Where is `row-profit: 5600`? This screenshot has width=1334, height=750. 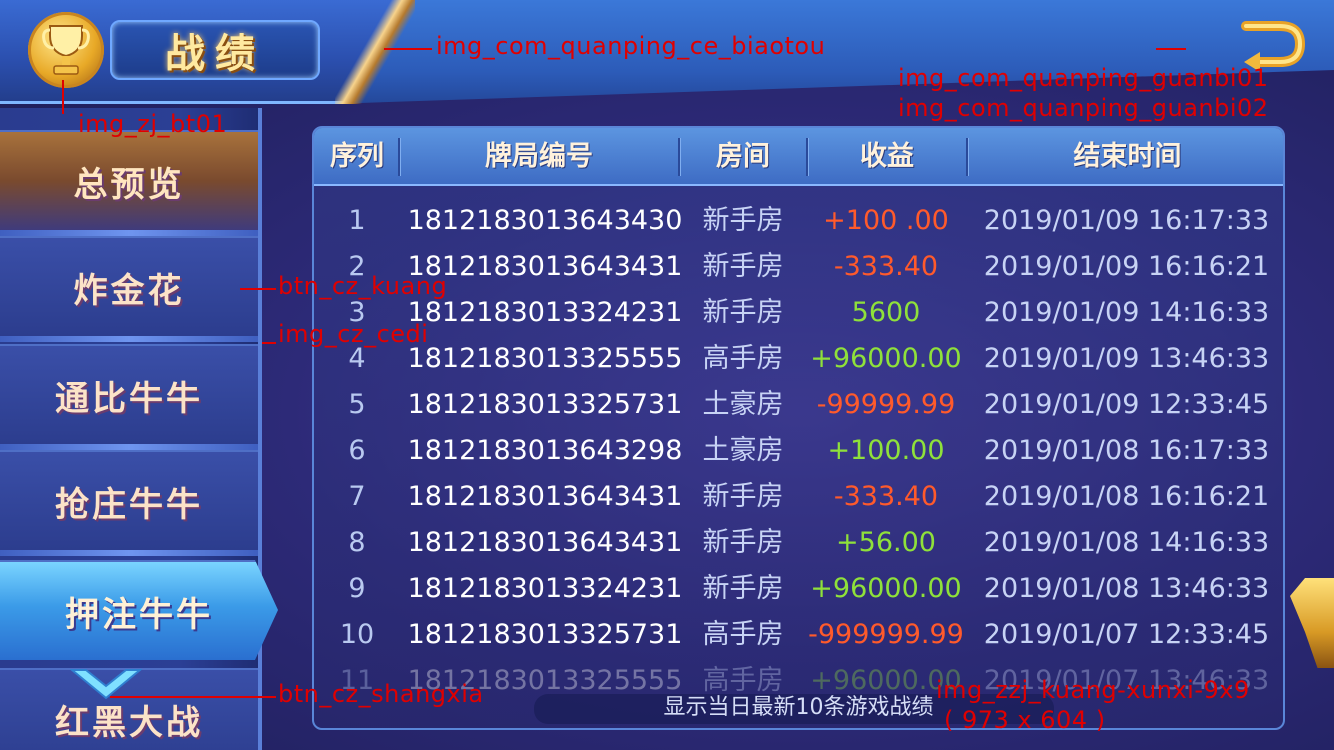 row-profit: 5600 is located at coordinates (886, 312).